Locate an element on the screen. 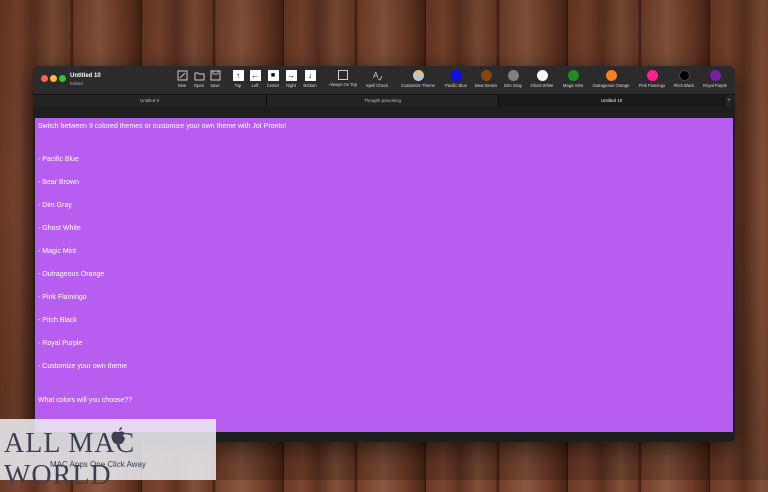 The height and width of the screenshot is (492, 768). editor-line: - Customize your own theme is located at coordinates (83, 366).